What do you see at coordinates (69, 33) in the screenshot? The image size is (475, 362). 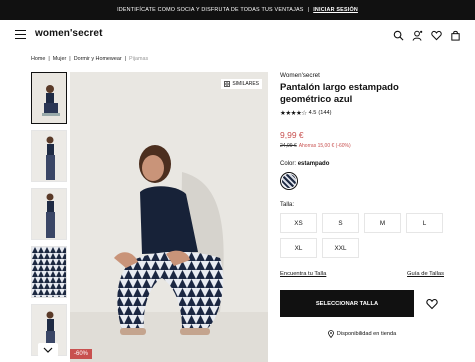 I see `brand-logo: women'secret` at bounding box center [69, 33].